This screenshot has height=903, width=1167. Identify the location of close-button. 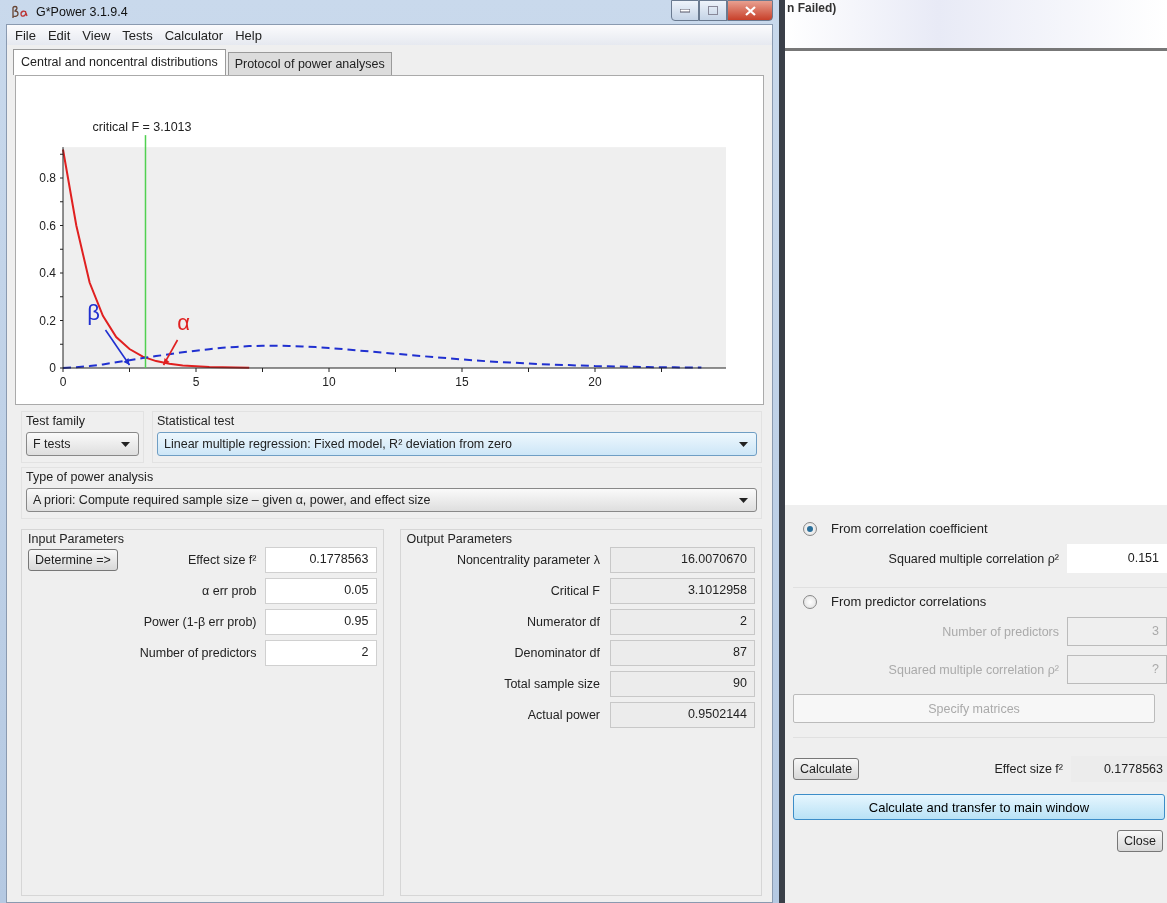
(750, 10).